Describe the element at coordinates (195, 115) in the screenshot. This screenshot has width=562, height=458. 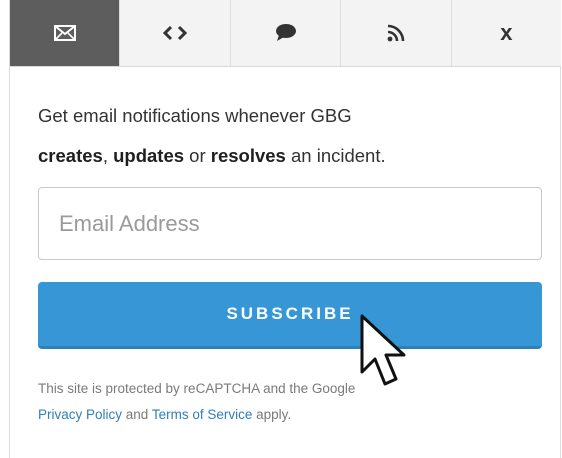
I see `description-line-1: Get email notifications whenever GBG` at that location.